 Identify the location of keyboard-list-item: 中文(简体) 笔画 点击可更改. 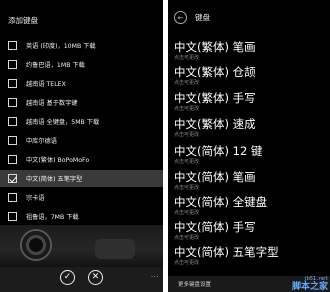
(249, 181).